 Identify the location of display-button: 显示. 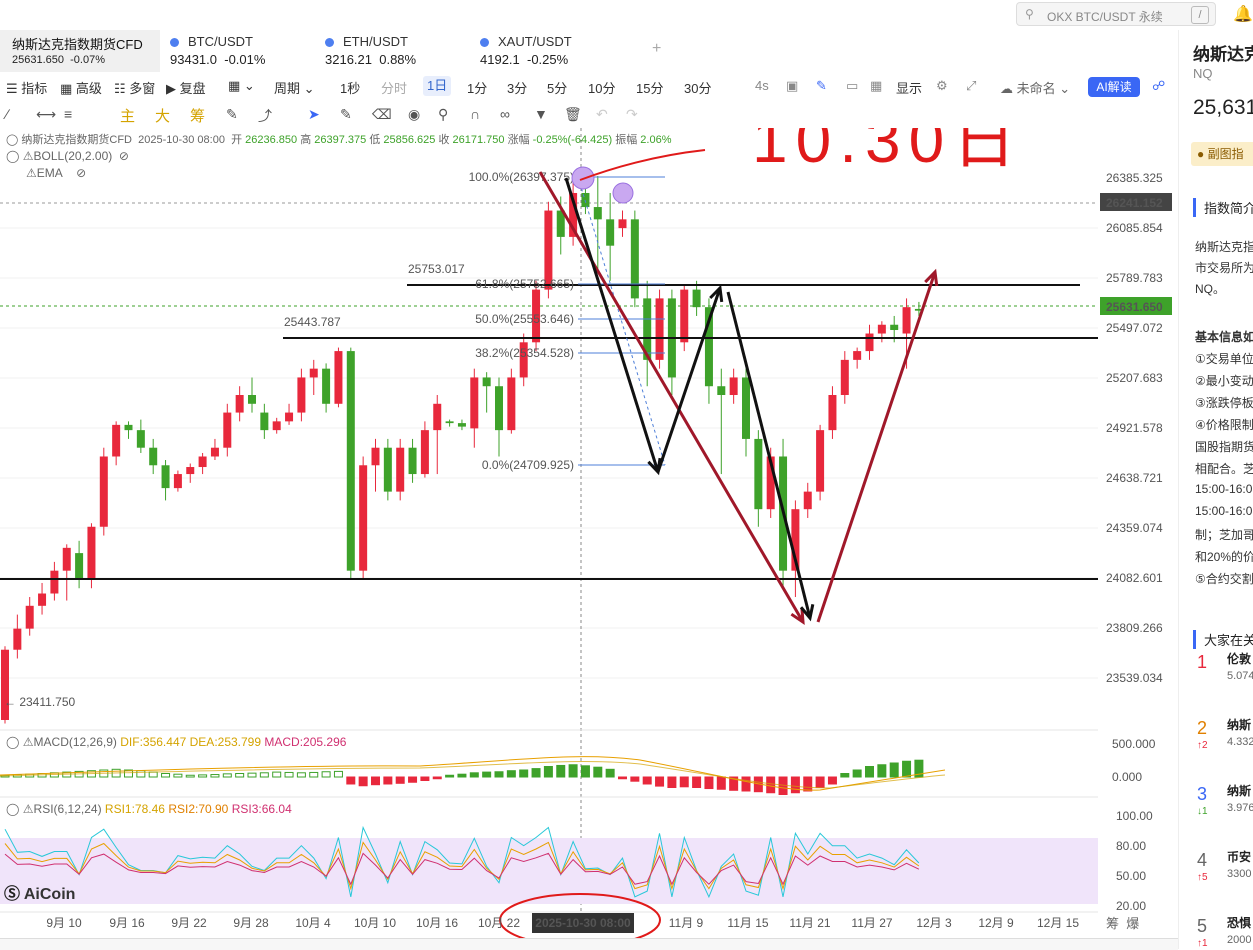
(909, 87).